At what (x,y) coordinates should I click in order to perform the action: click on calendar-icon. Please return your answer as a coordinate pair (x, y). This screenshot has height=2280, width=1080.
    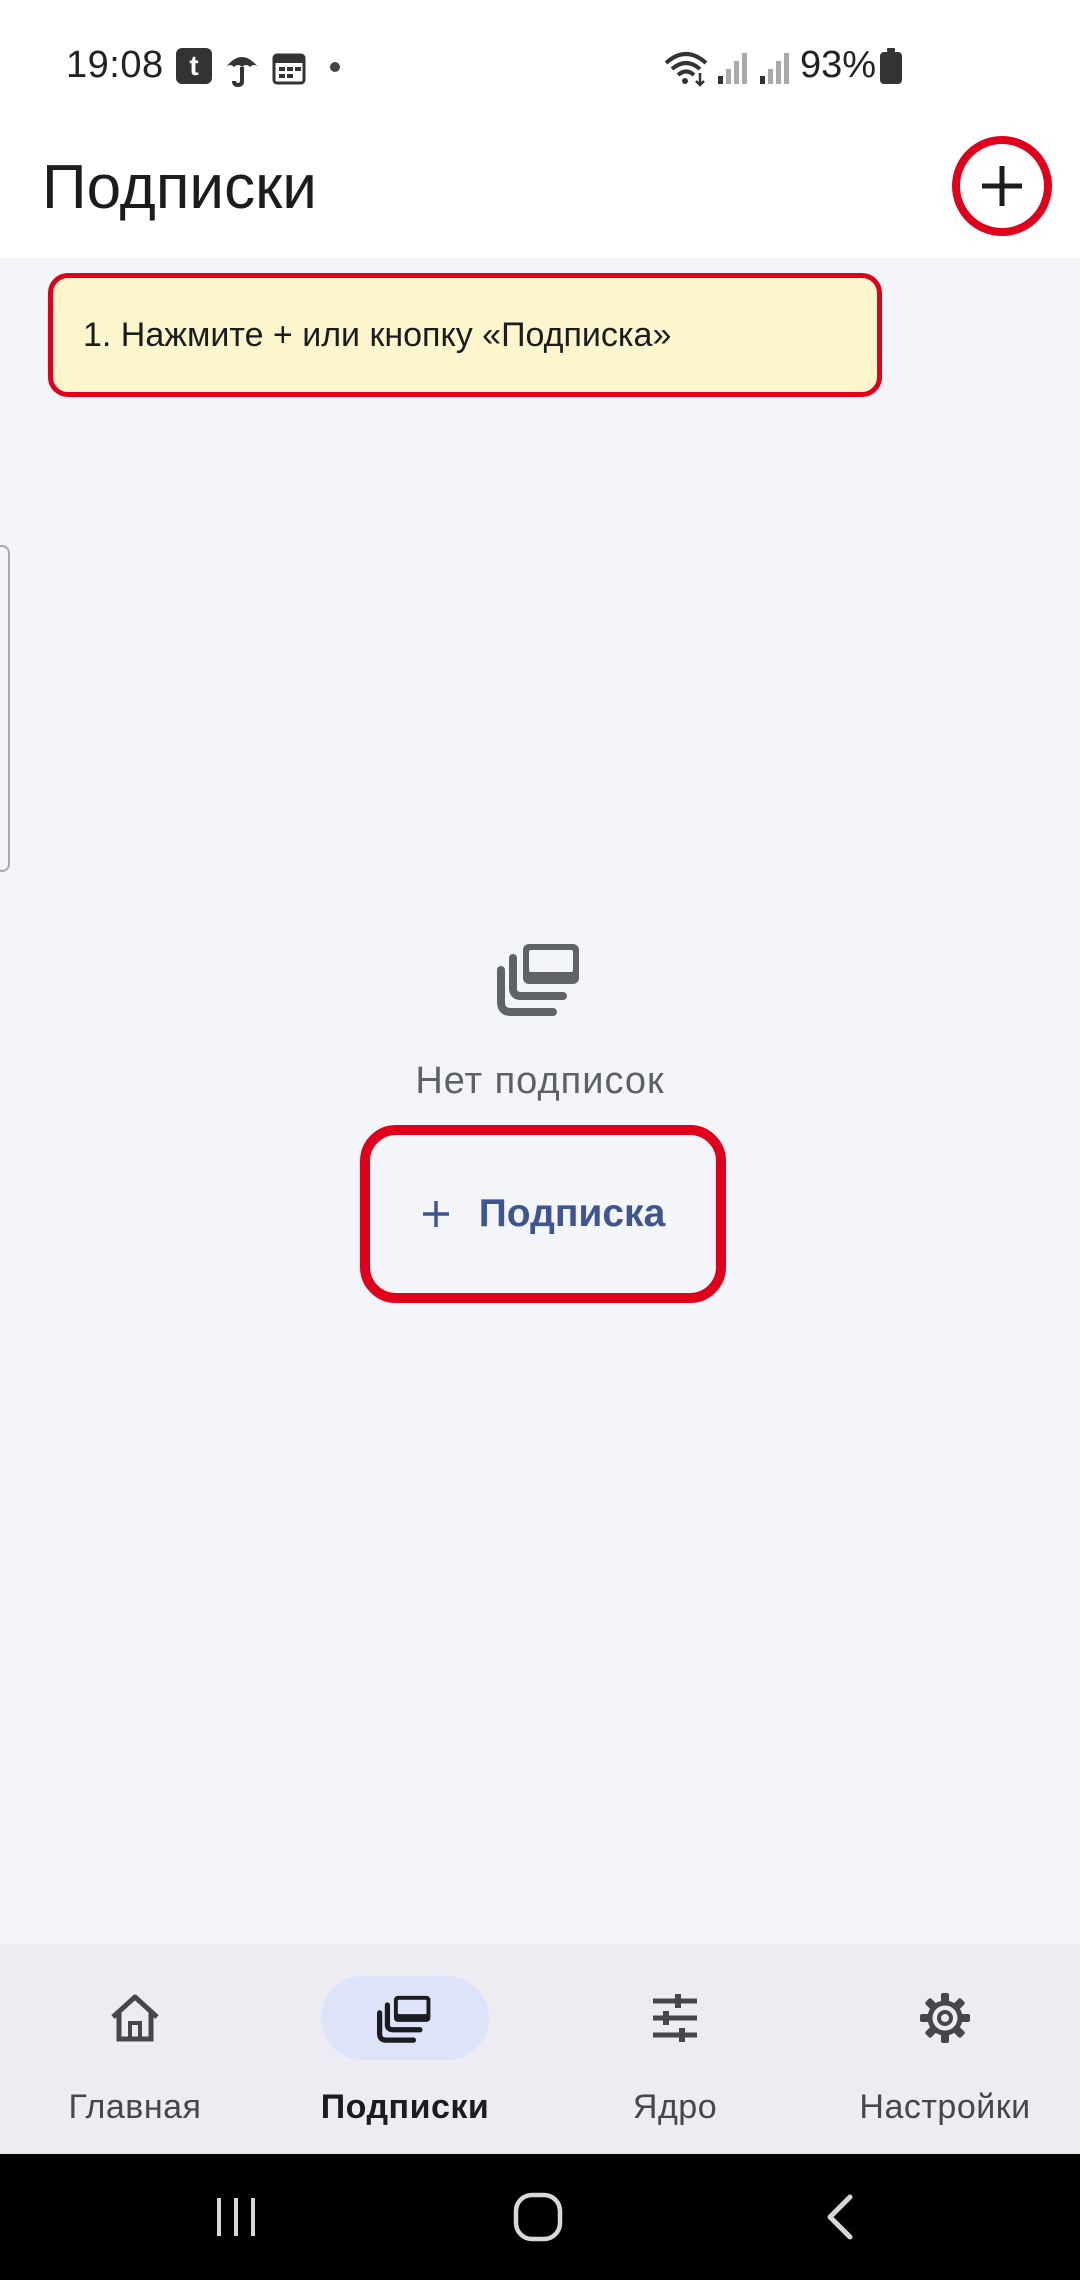
    Looking at the image, I should click on (289, 68).